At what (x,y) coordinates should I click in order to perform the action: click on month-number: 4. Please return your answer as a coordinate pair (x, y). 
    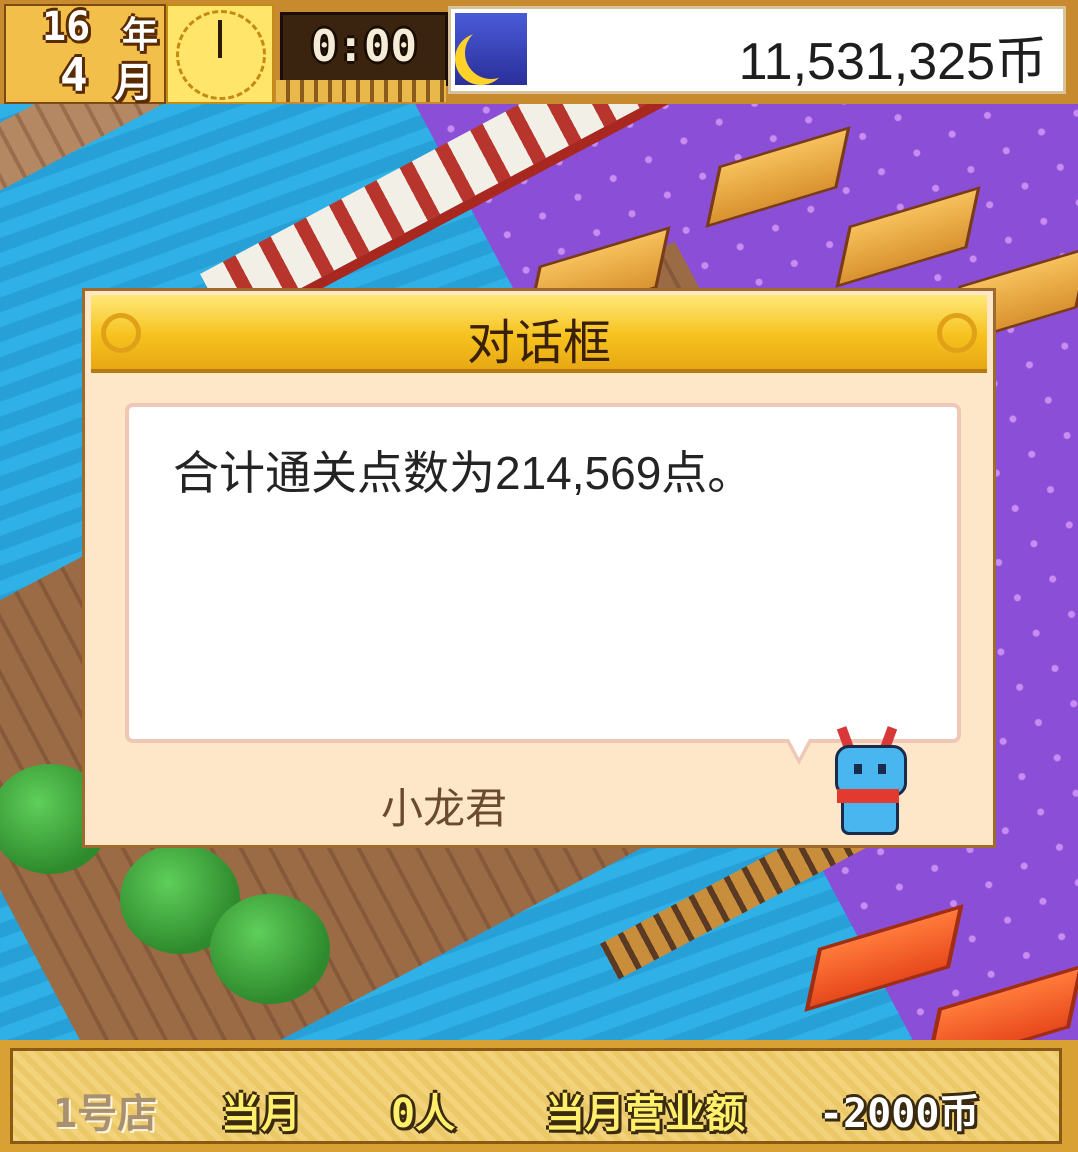
    Looking at the image, I should click on (74, 75).